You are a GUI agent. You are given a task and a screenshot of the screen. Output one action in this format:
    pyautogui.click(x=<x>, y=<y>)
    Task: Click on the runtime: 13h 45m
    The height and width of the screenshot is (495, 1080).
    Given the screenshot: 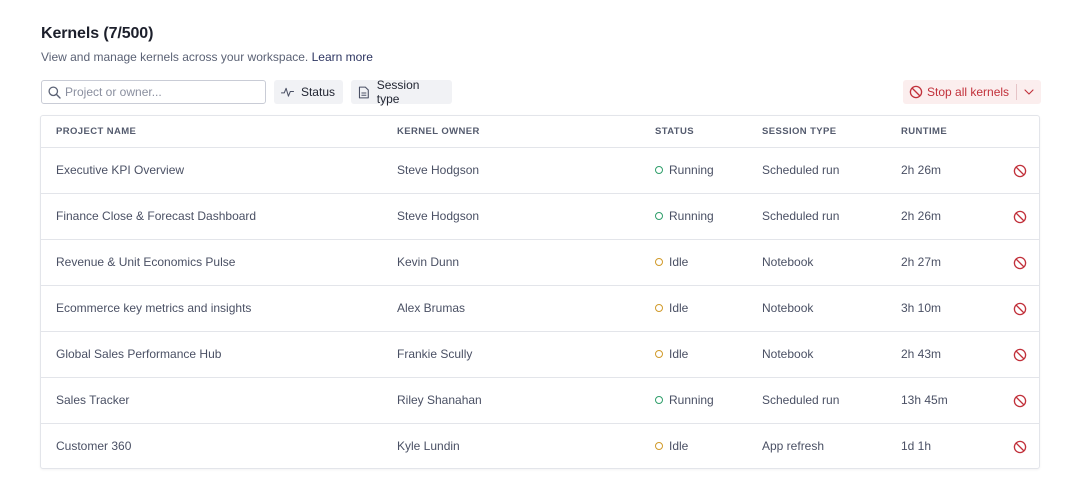 What is the action you would take?
    pyautogui.click(x=924, y=400)
    